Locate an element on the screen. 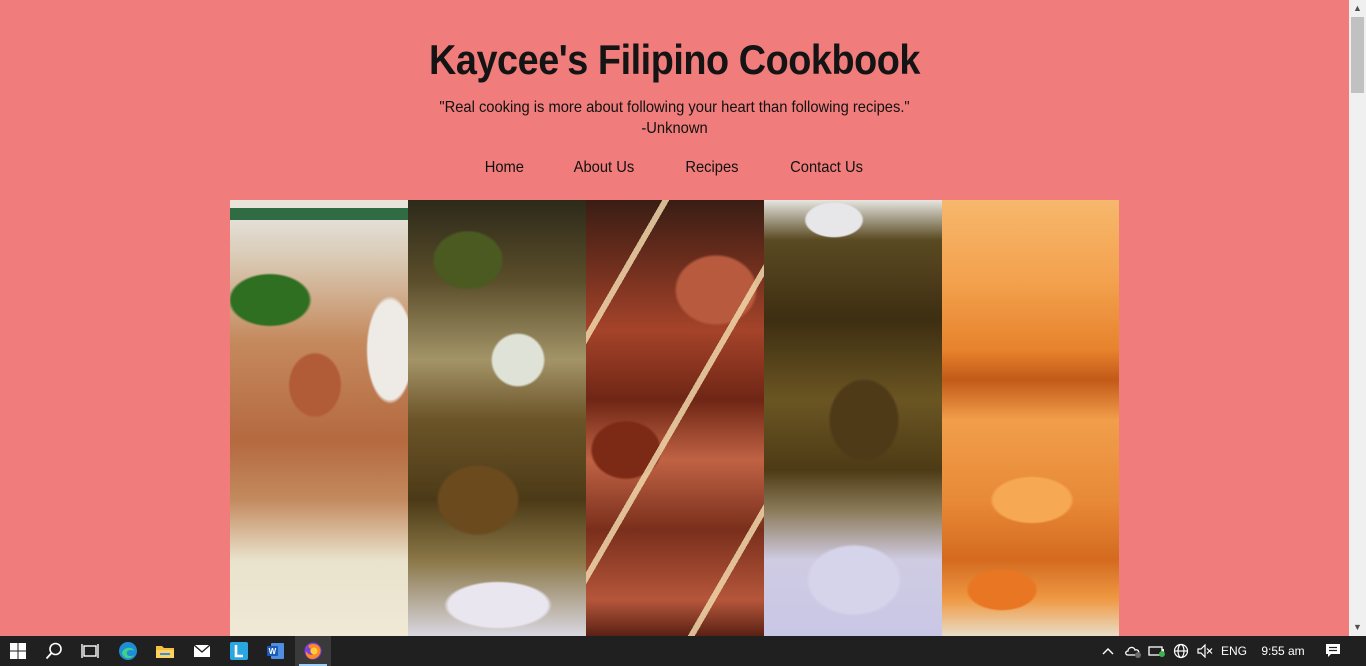 This screenshot has width=1366, height=666. nav-contact-link: Contact Us is located at coordinates (826, 168).